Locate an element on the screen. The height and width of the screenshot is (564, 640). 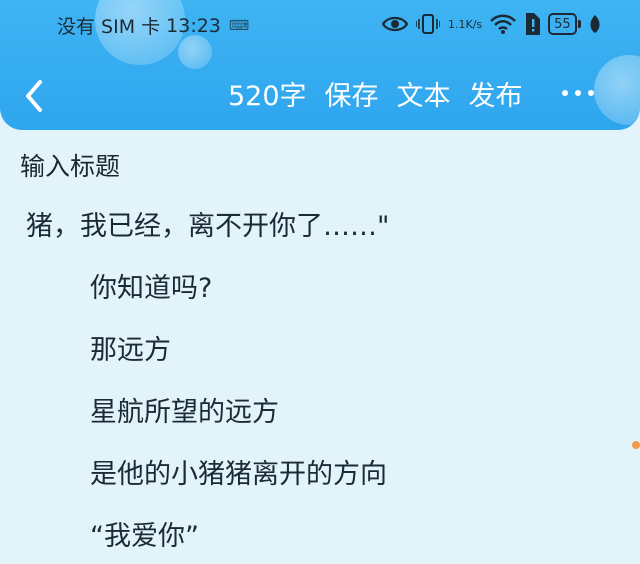
publish-button: 发布 is located at coordinates (496, 97).